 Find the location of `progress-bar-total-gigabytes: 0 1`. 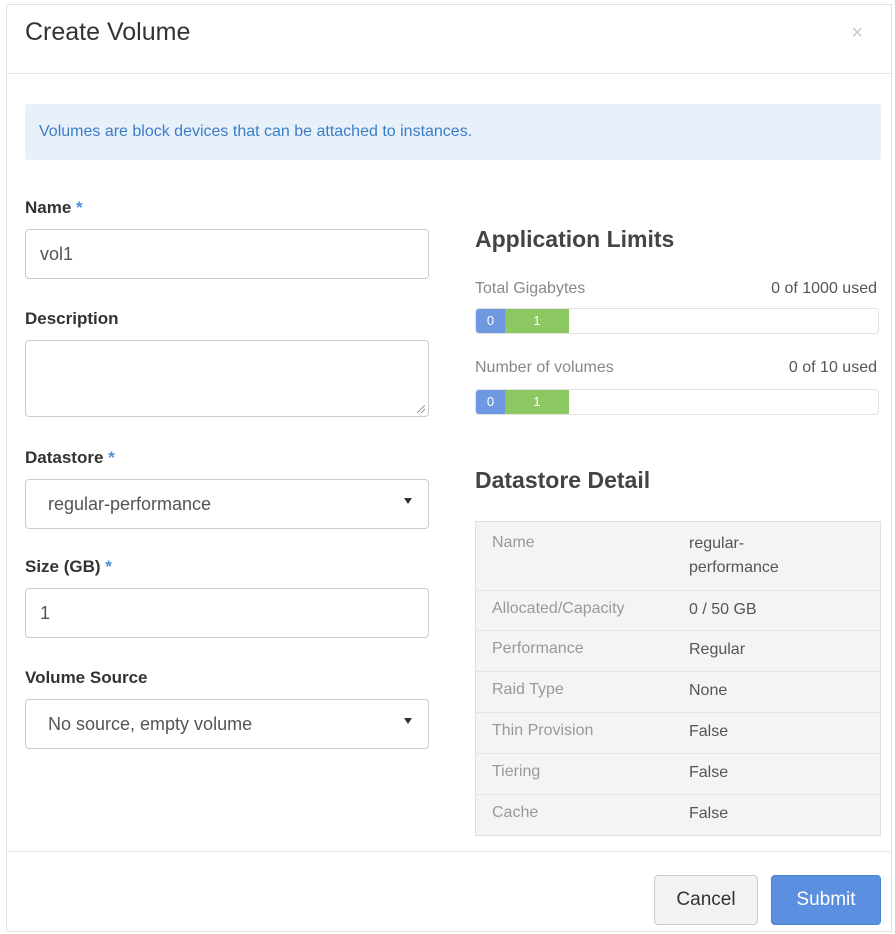

progress-bar-total-gigabytes: 0 1 is located at coordinates (677, 321).